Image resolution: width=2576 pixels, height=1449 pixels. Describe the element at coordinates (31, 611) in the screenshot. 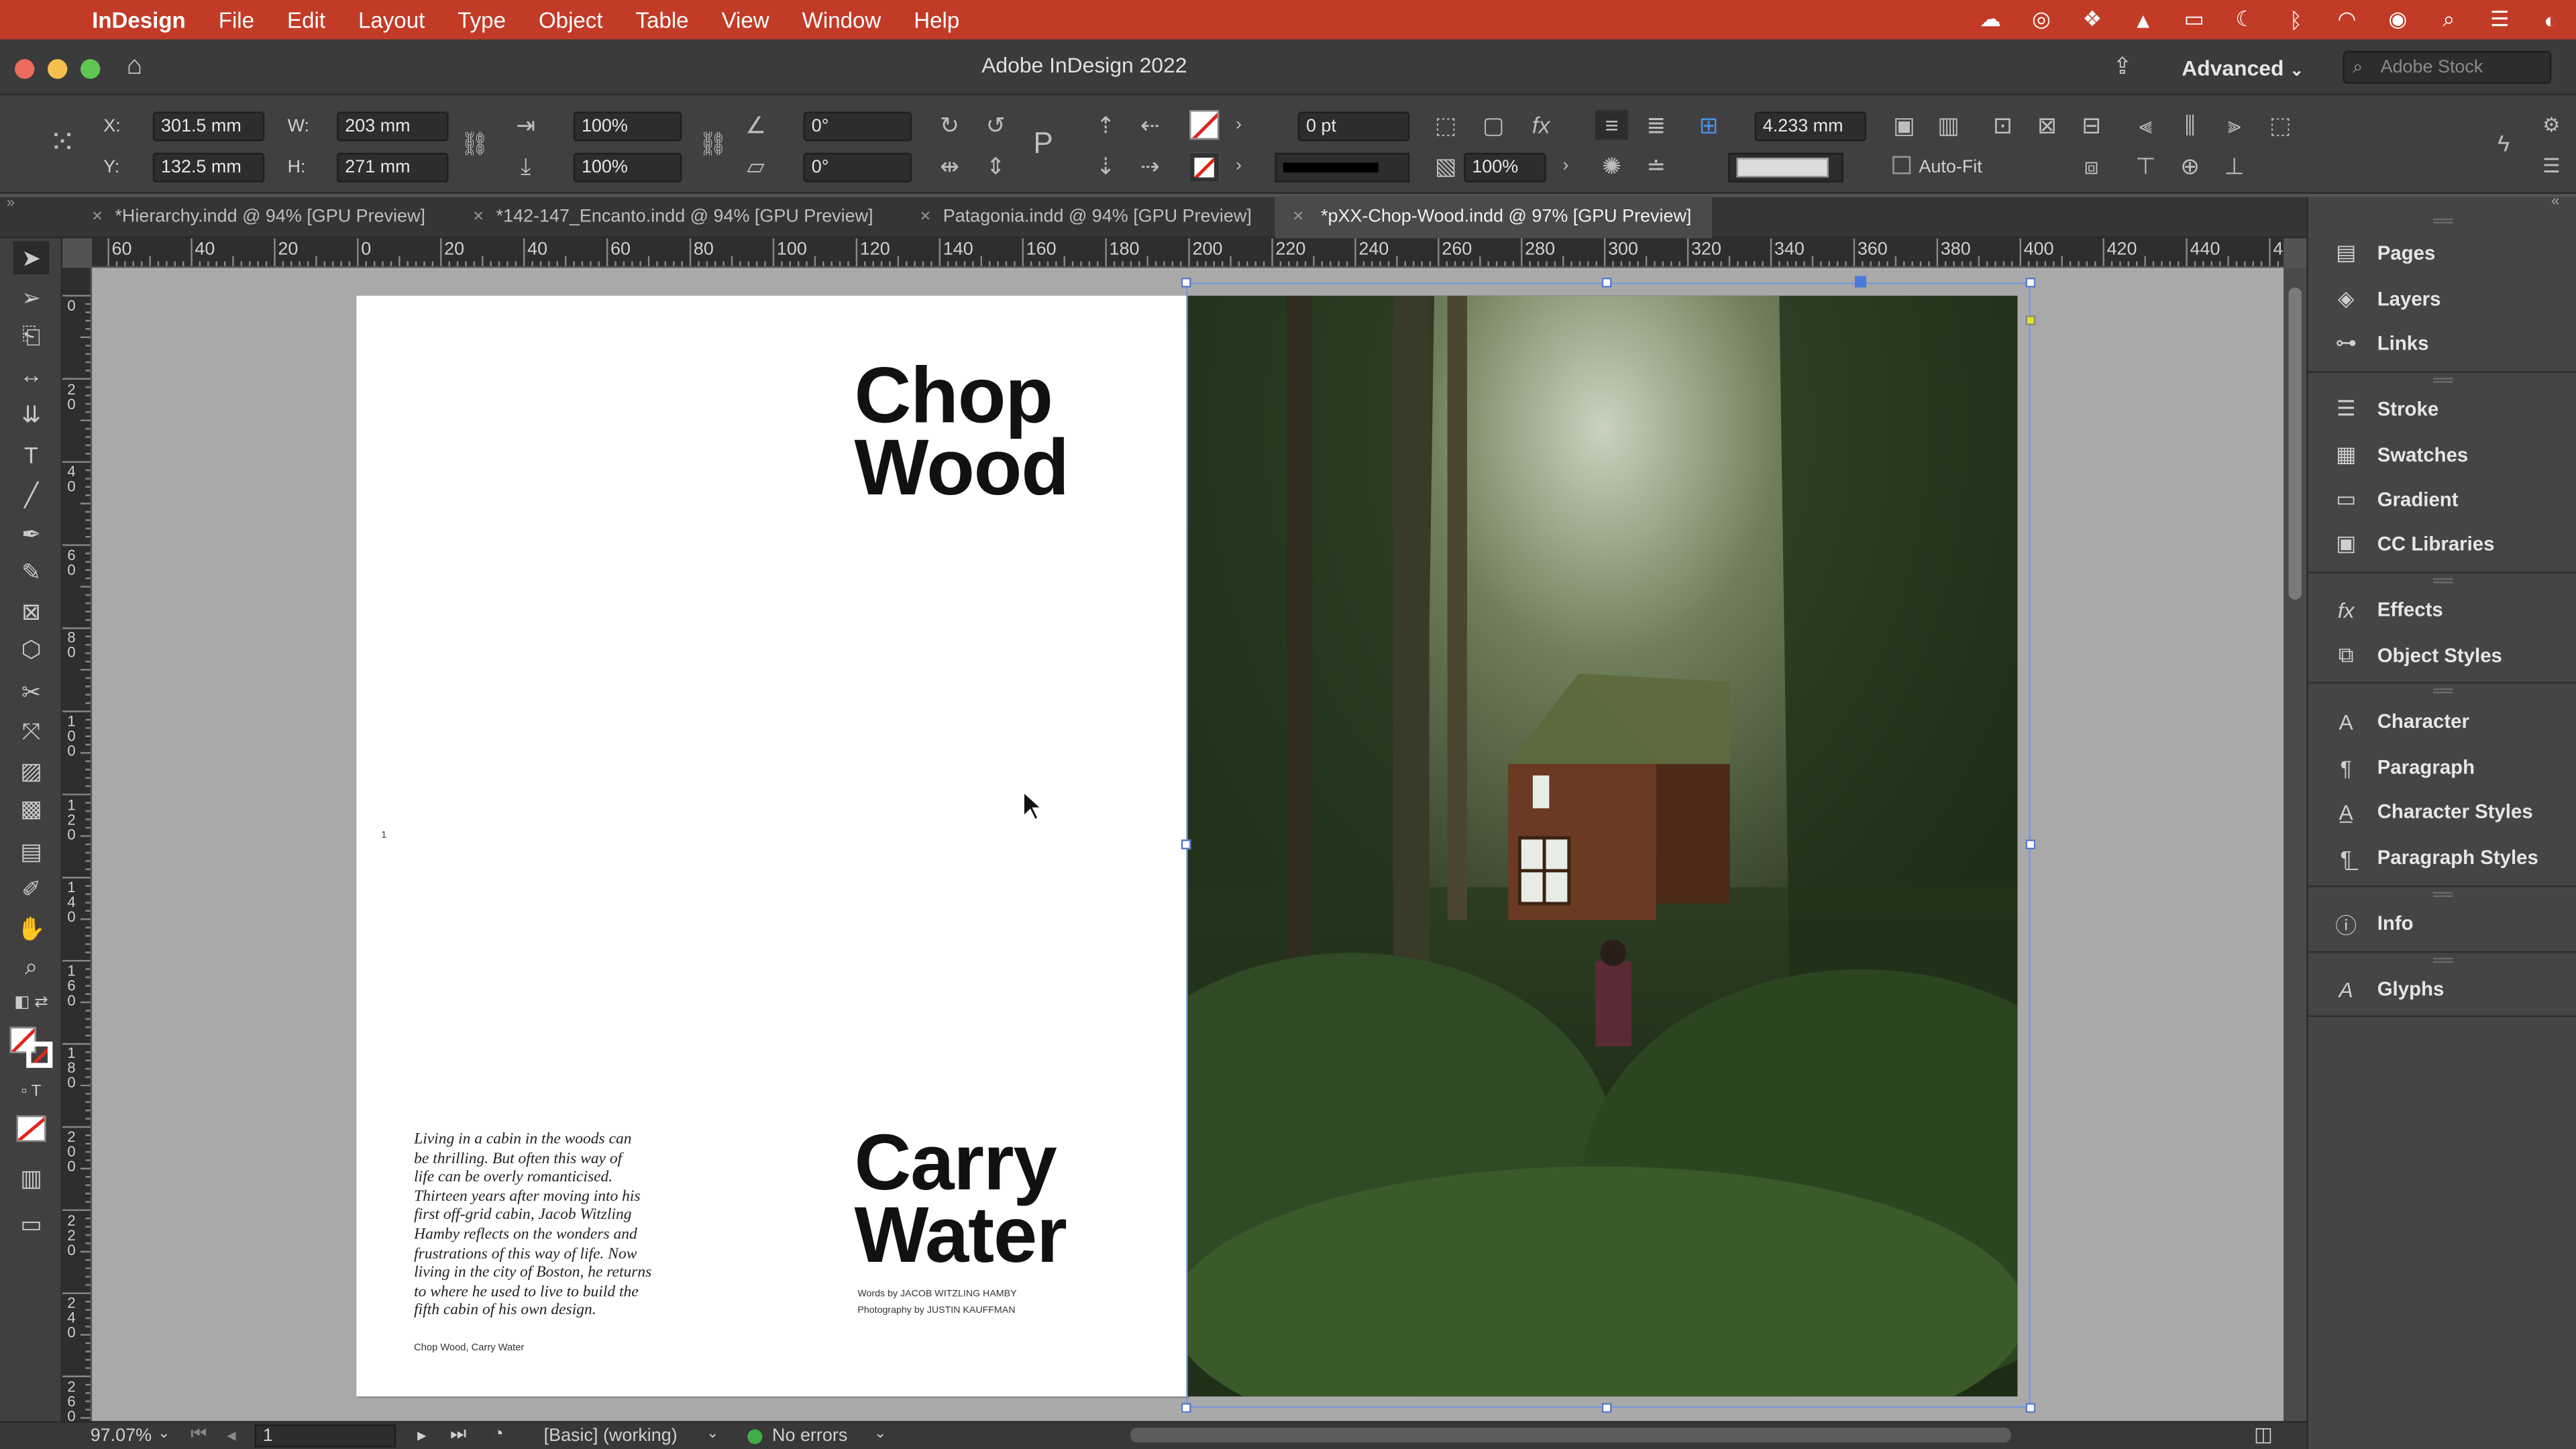

I see `rectangle-frame-tool-icon: ⊠` at that location.